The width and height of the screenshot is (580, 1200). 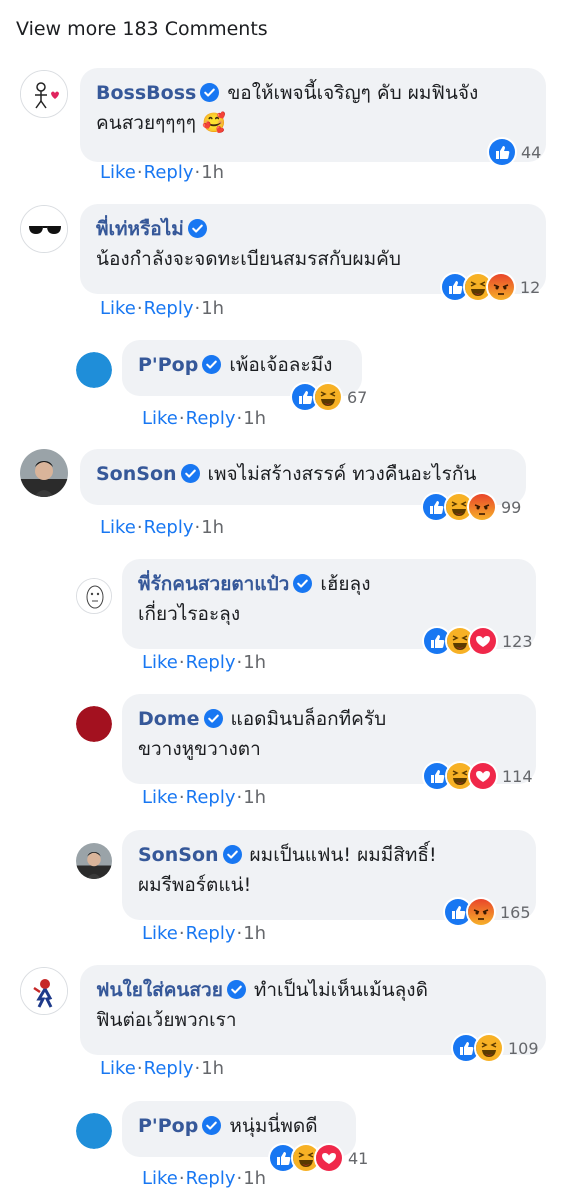 I want to click on reaction-summary: 12, so click(x=490, y=287).